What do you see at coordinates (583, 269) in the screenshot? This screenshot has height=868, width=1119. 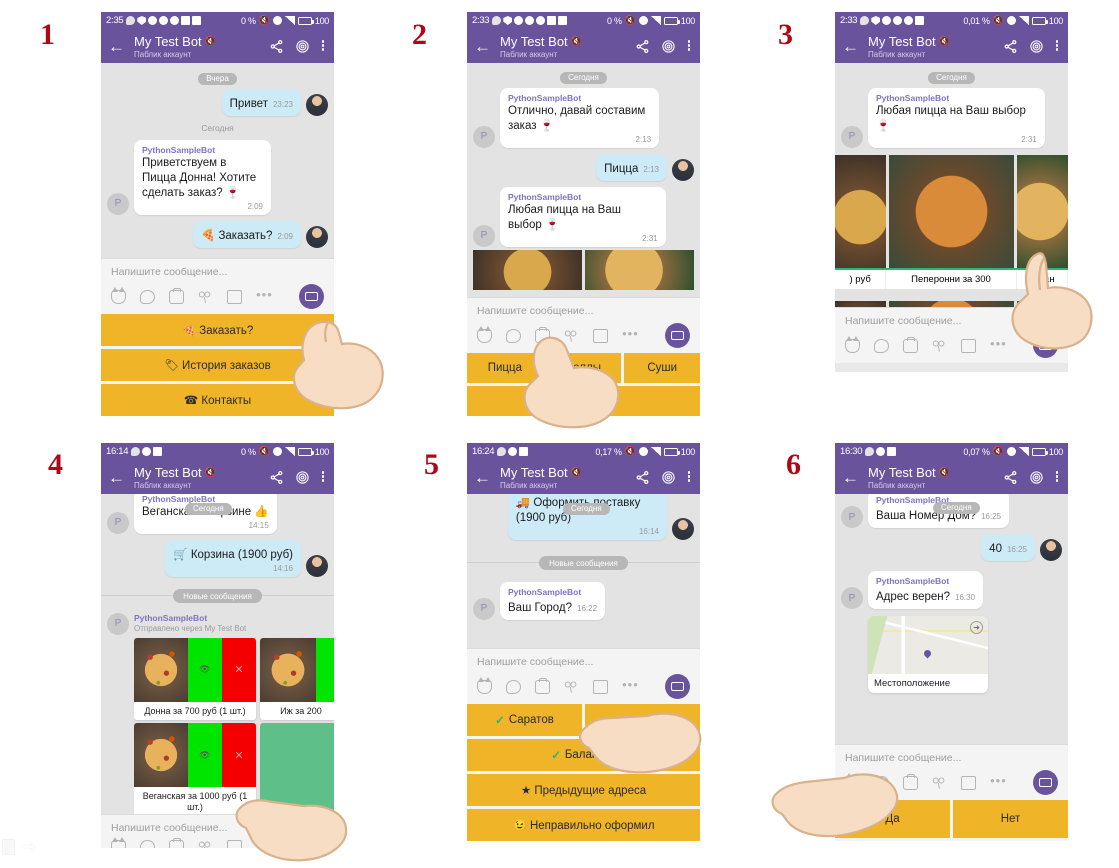 I see `pizza-carousel` at bounding box center [583, 269].